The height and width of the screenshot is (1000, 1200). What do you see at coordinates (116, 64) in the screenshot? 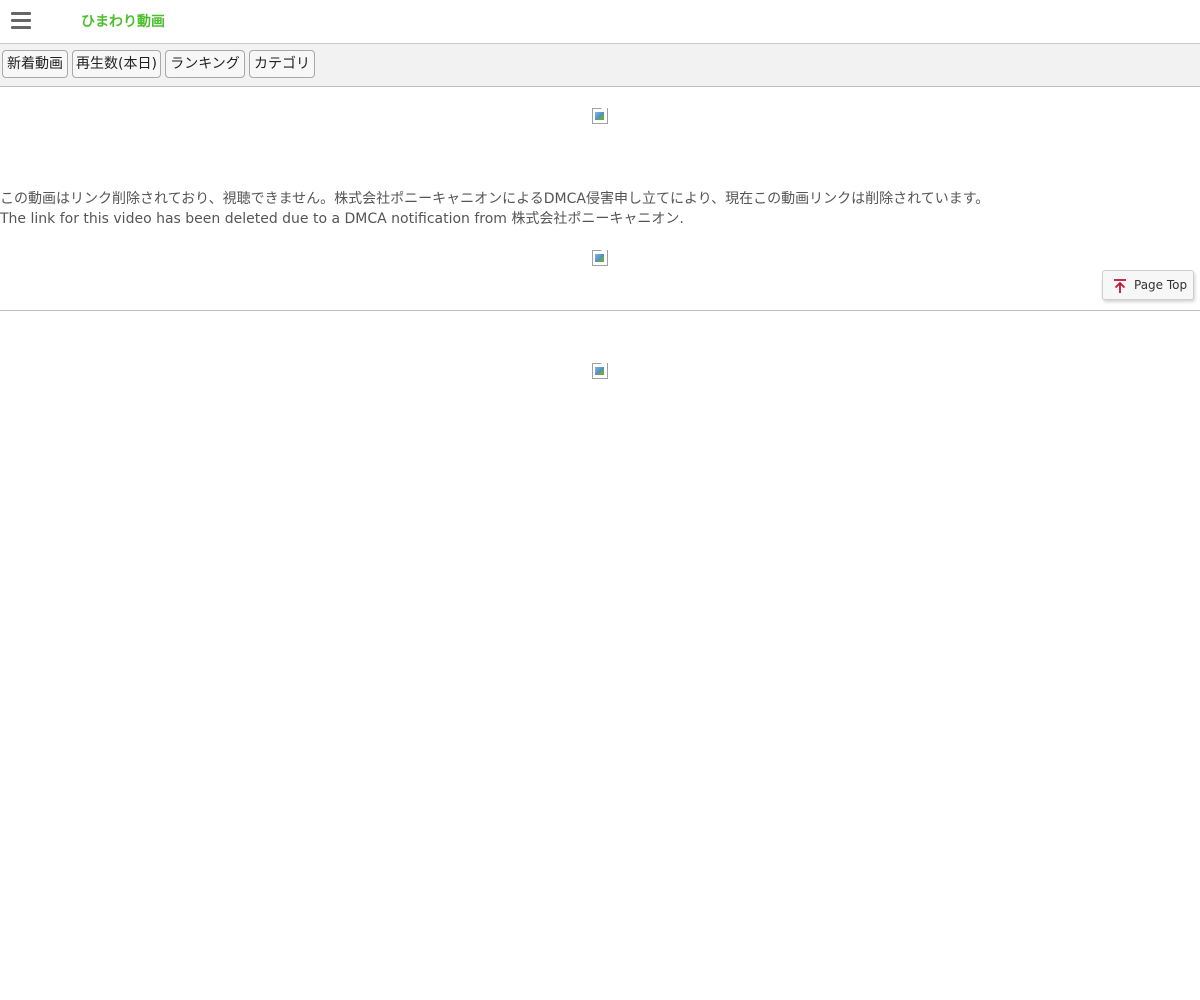
I see `tab-views-today: 再生数(本日)` at bounding box center [116, 64].